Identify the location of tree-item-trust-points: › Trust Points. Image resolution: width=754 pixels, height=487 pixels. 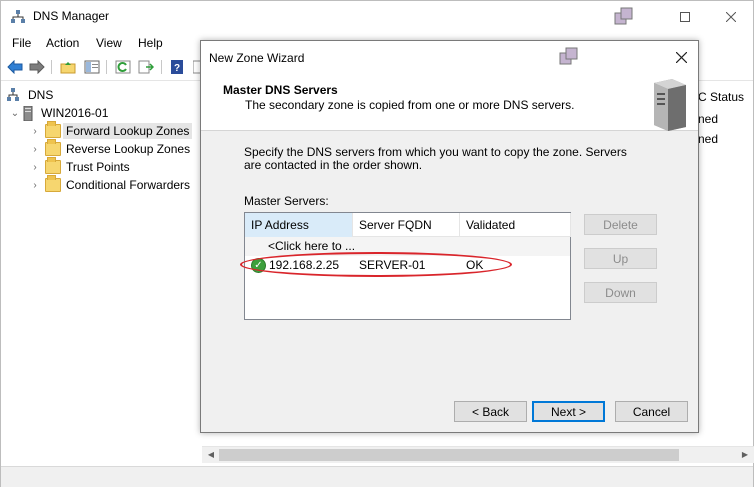
(79, 166).